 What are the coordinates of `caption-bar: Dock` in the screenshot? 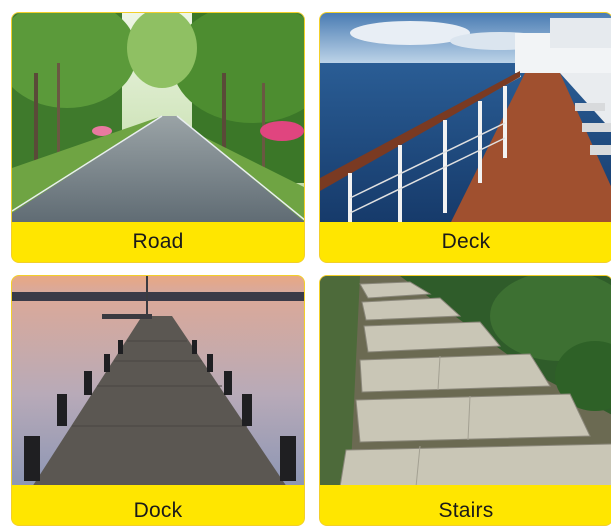 It's located at (158, 505).